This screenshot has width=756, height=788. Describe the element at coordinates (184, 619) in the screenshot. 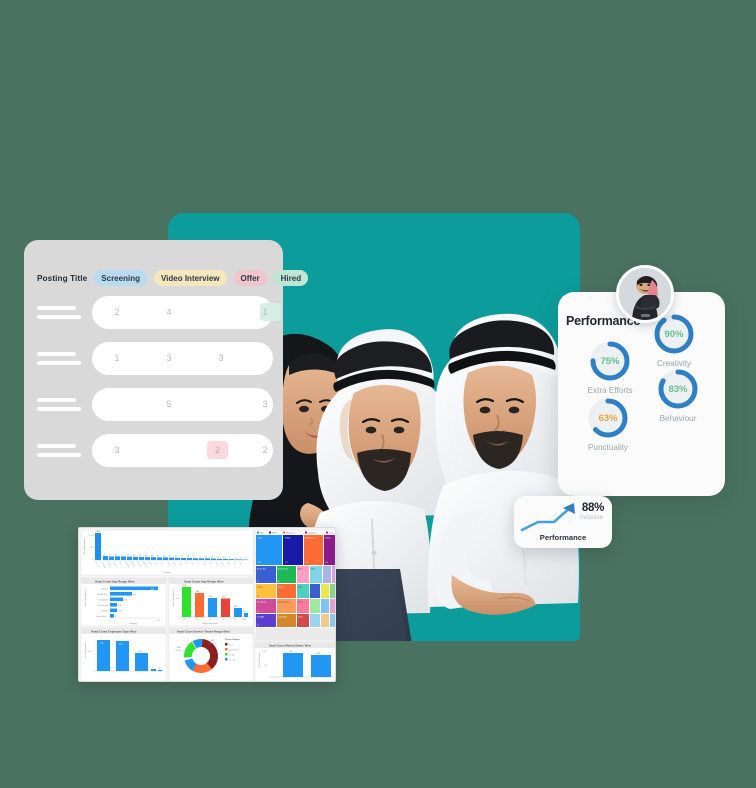

I see `svg-text: <25` at that location.